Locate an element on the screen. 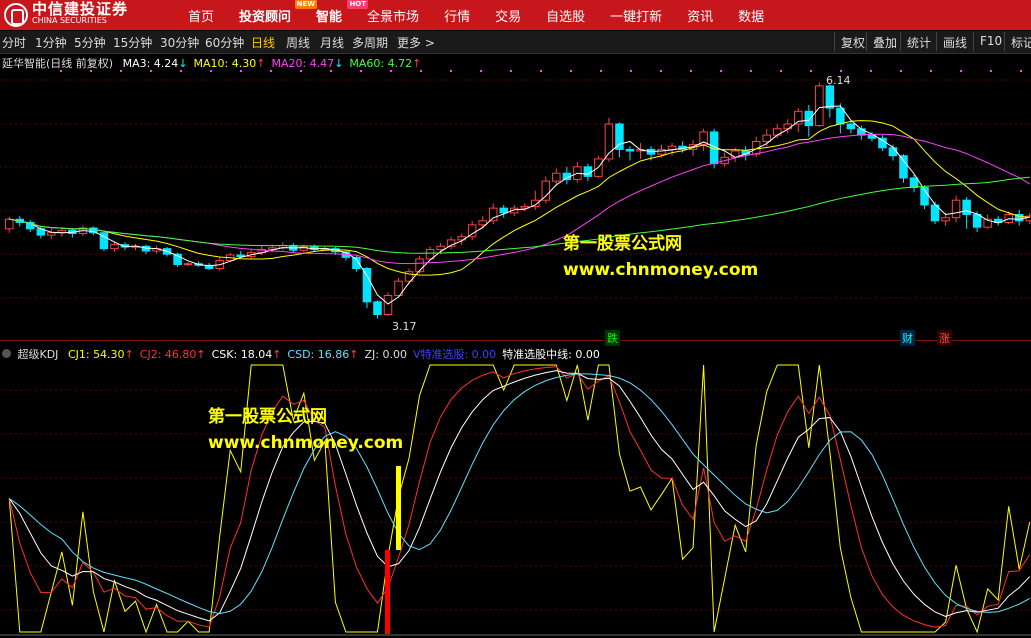 This screenshot has height=638, width=1031. sub-watermark-title: 第一股票公式网 is located at coordinates (267, 417).